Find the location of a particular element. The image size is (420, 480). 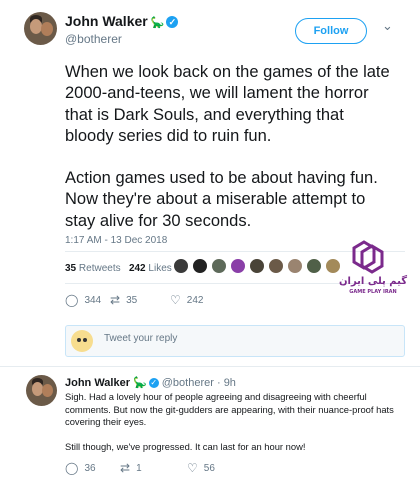

reply-age: · 9h is located at coordinates (226, 383).